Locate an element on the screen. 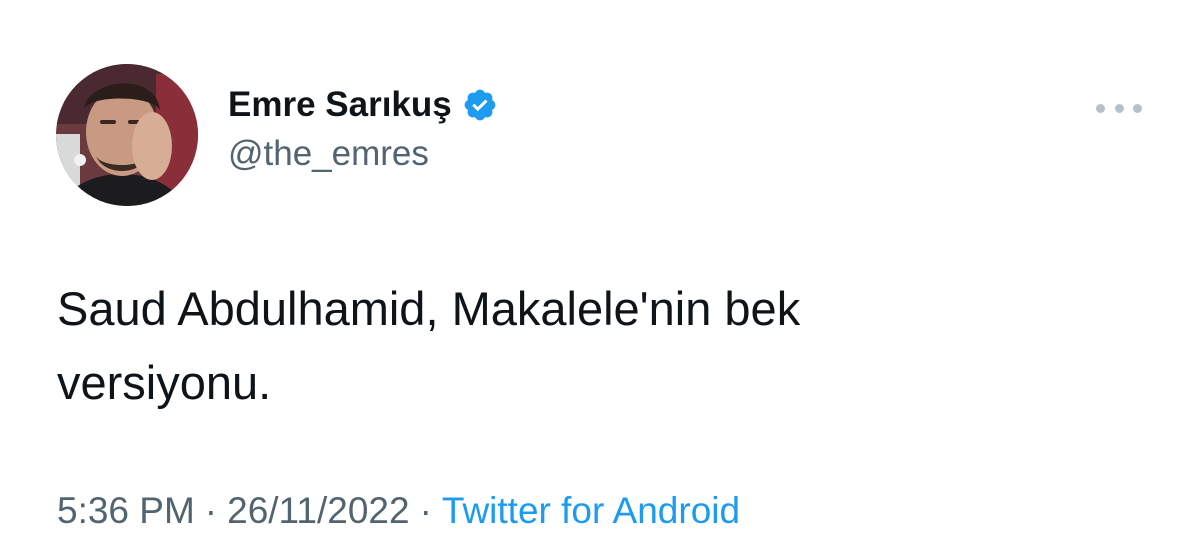 The height and width of the screenshot is (547, 1200). tweet-source-link: Twitter for Android is located at coordinates (591, 510).